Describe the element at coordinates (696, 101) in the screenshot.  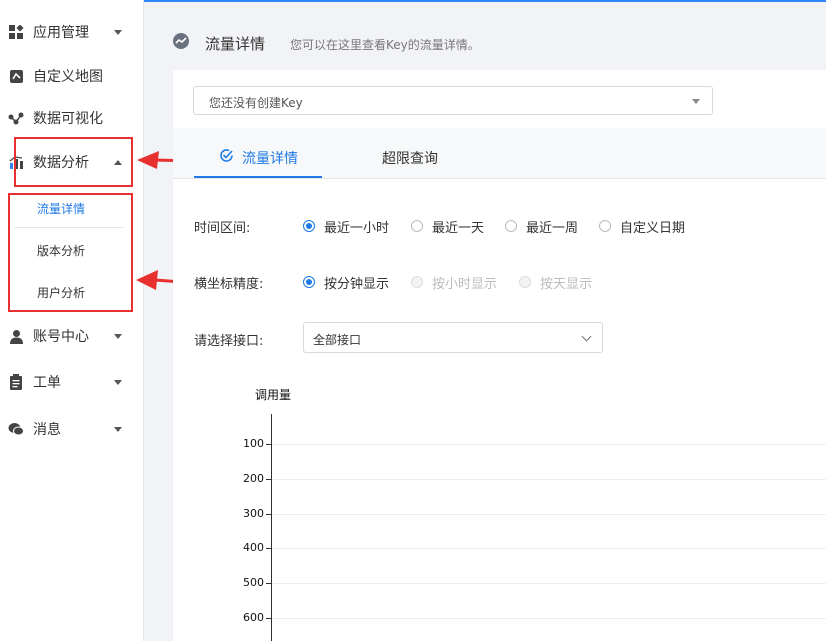
I see `caret-down-icon` at that location.